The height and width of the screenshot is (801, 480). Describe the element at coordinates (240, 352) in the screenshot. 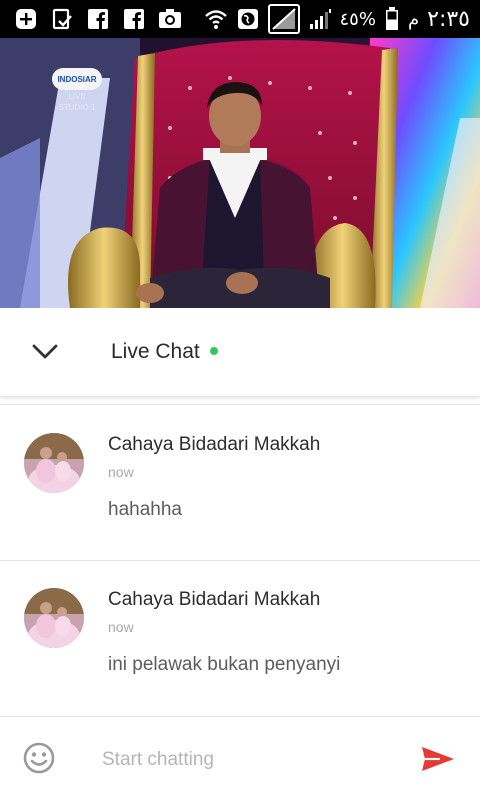

I see `chat-header: Live Chat` at that location.